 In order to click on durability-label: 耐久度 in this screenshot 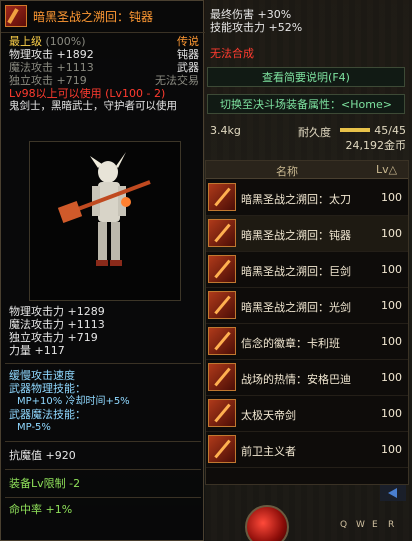, I will do `click(314, 132)`.